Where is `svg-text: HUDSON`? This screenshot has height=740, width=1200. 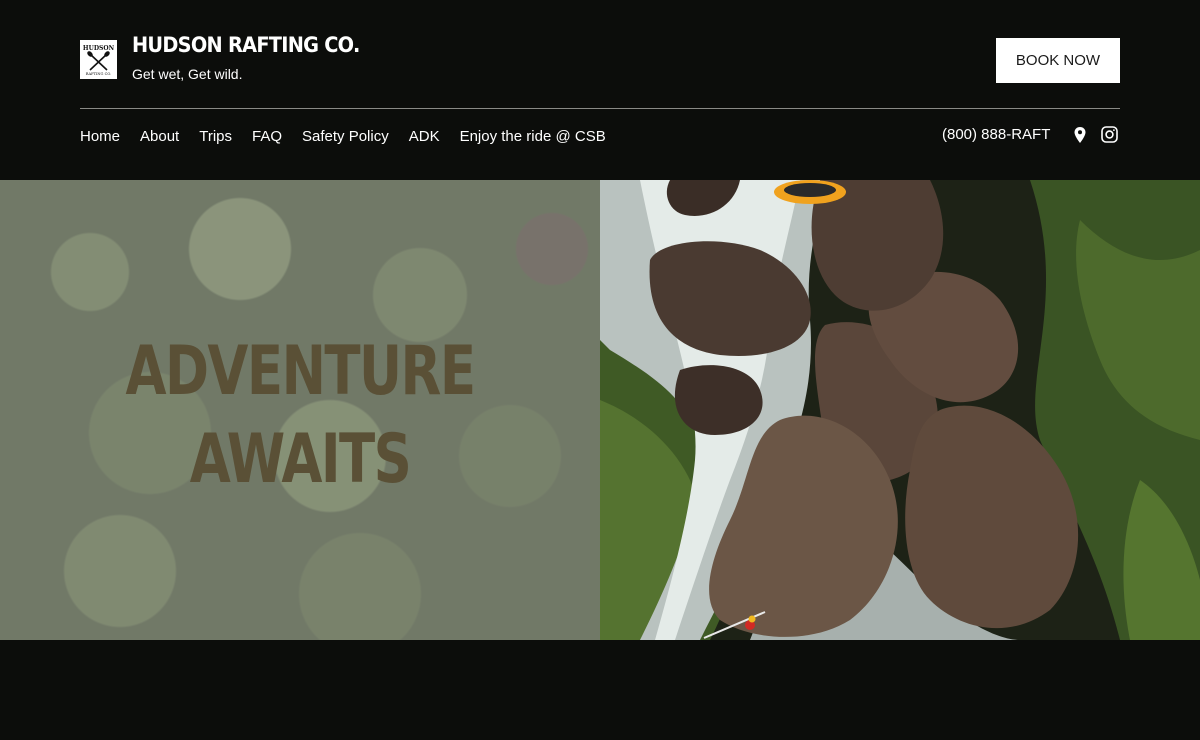 svg-text: HUDSON is located at coordinates (99, 48).